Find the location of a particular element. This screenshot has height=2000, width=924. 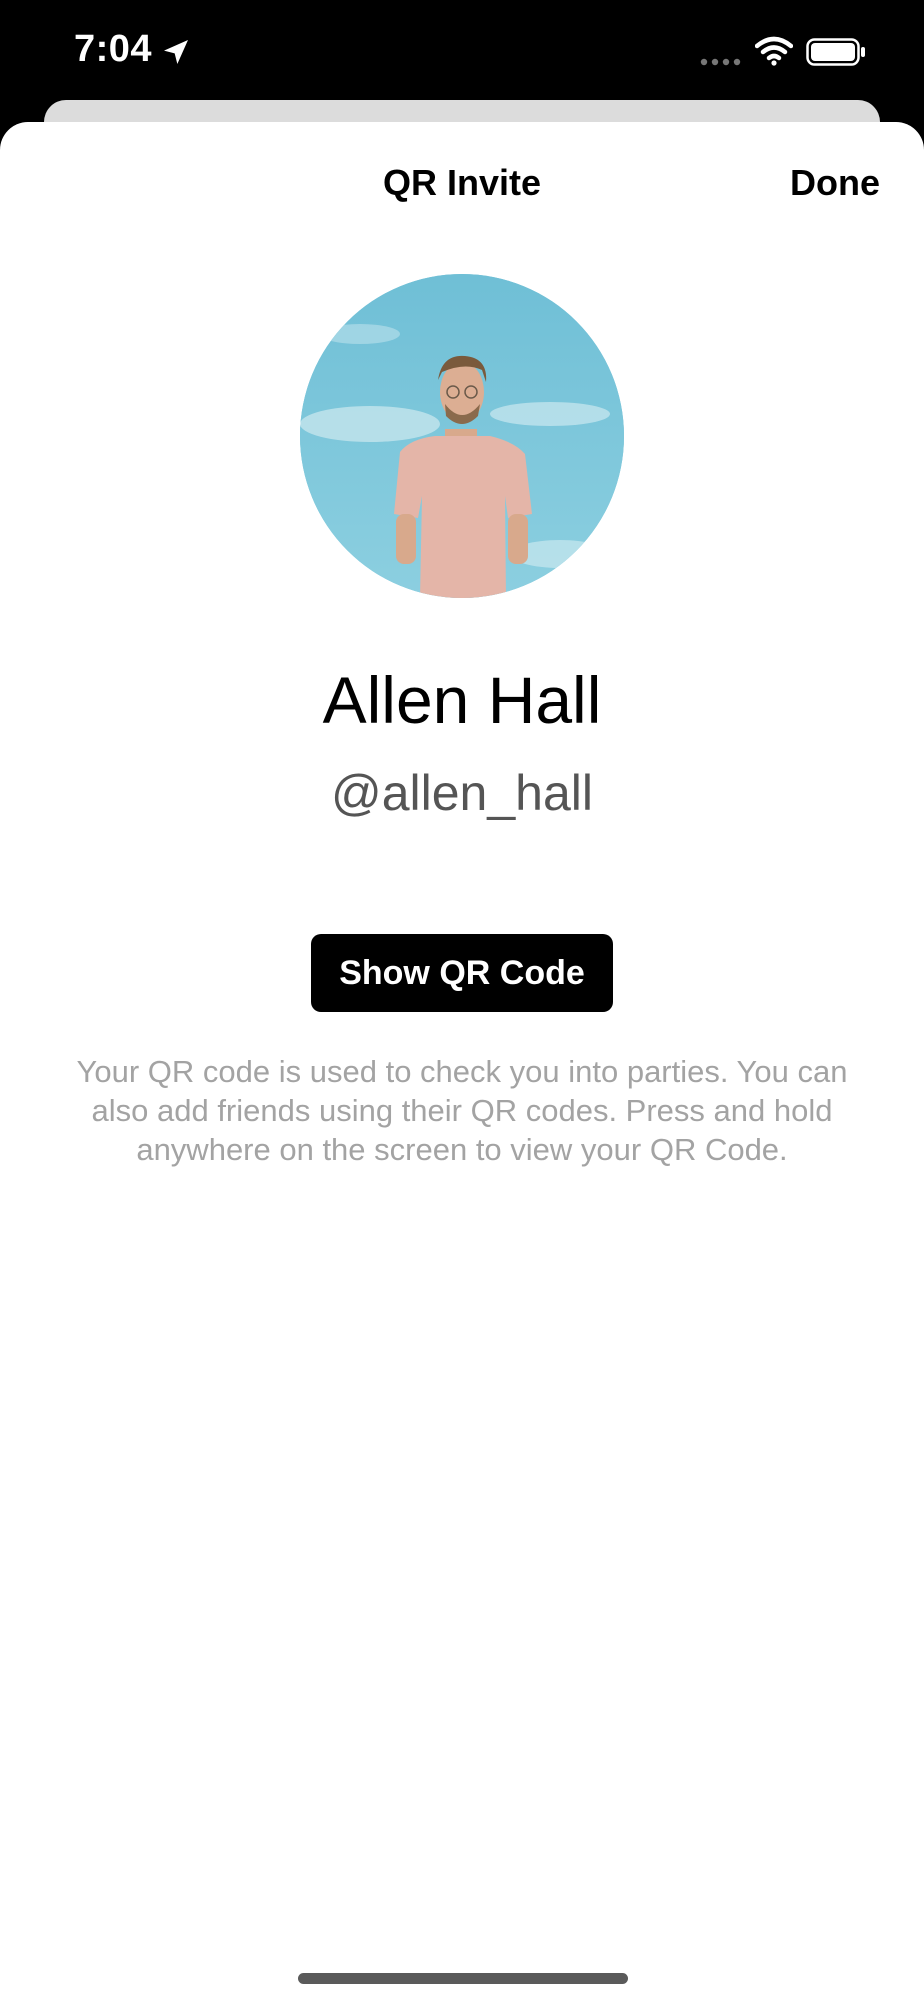

location-arrow-icon is located at coordinates (176, 52).